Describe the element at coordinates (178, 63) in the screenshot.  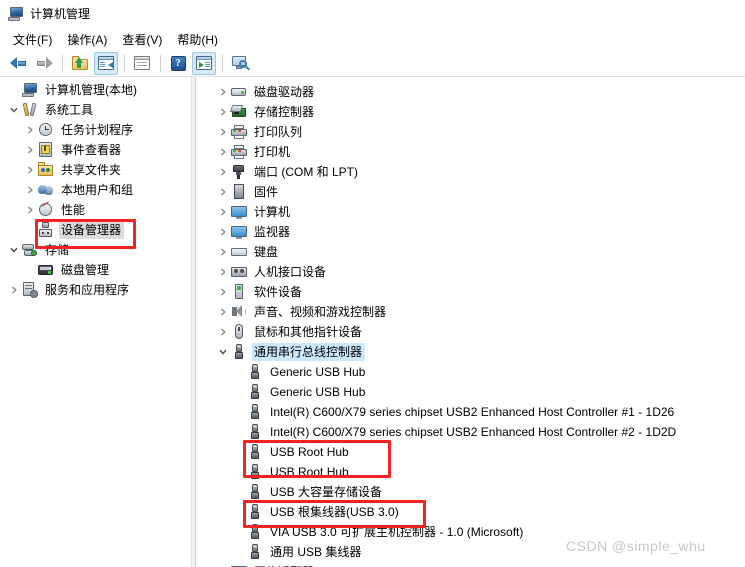
I see `help-button: ?` at that location.